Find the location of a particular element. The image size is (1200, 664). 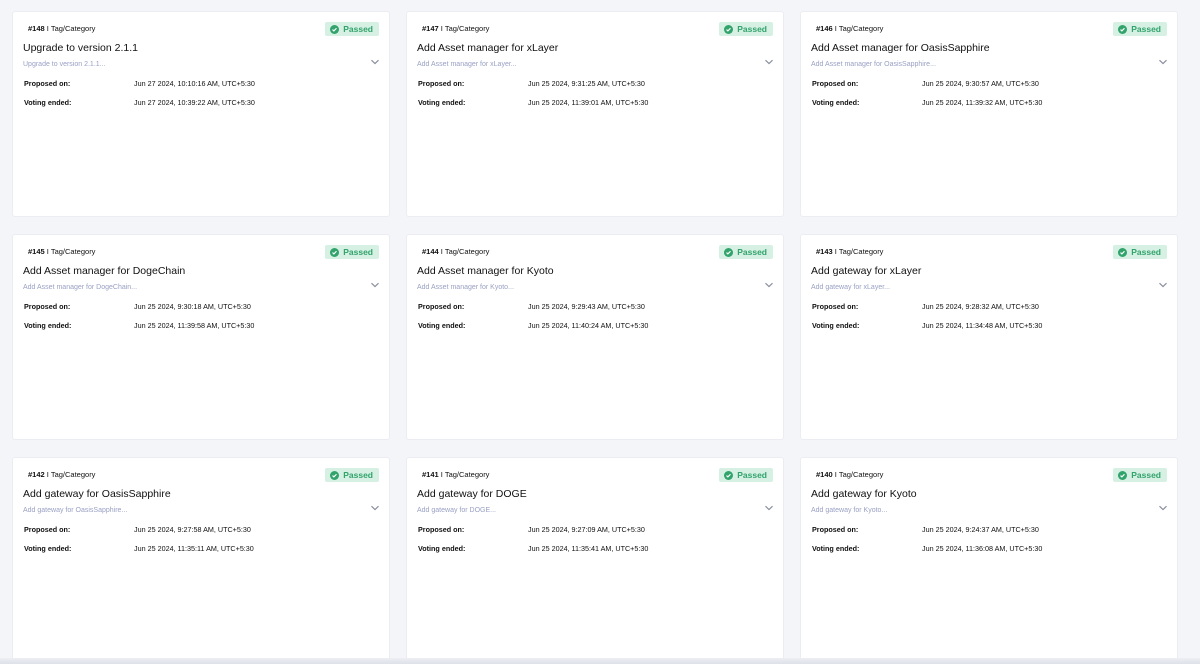

proposal-header: #146 I Tag/Category is located at coordinates (849, 29).